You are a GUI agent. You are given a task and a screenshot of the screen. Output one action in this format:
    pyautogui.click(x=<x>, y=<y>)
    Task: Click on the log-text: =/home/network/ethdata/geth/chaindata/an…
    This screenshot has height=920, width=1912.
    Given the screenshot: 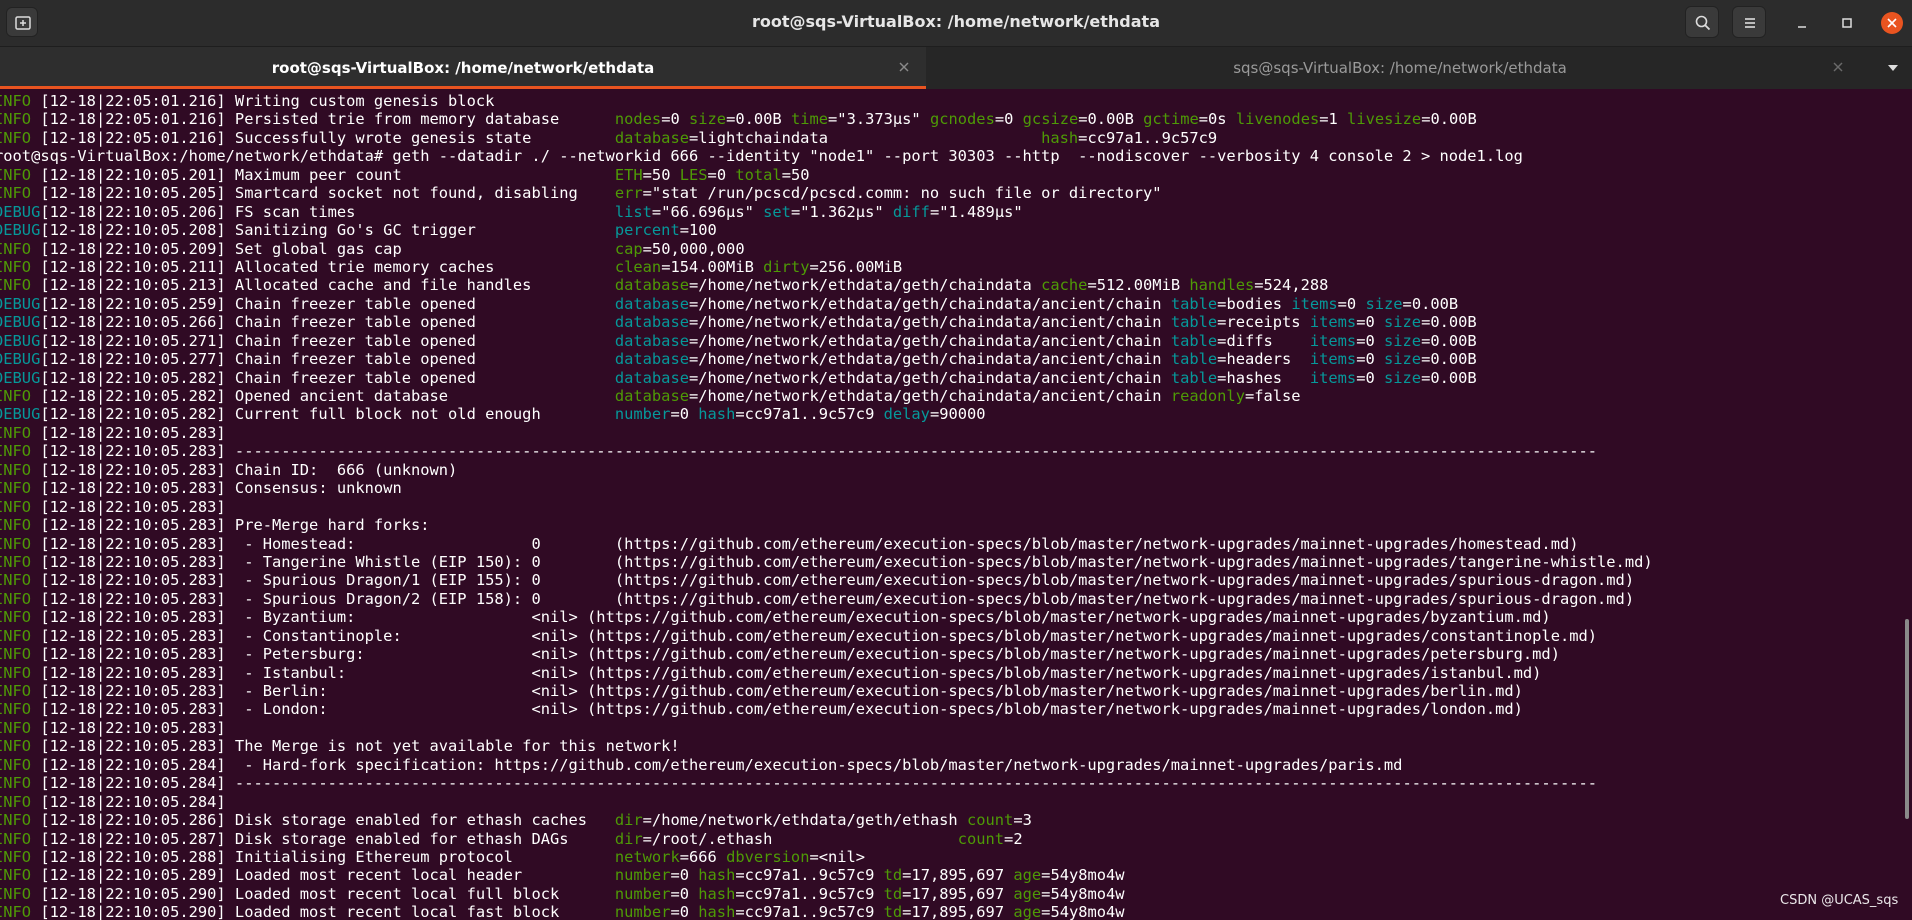 What is the action you would take?
    pyautogui.click(x=929, y=322)
    